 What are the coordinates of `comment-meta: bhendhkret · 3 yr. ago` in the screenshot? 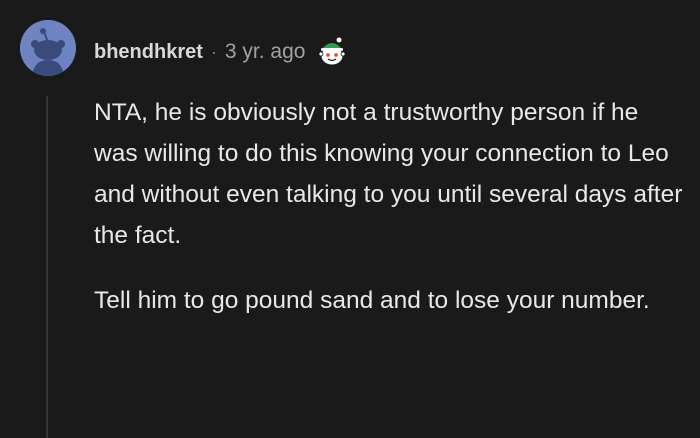 It's located at (221, 52).